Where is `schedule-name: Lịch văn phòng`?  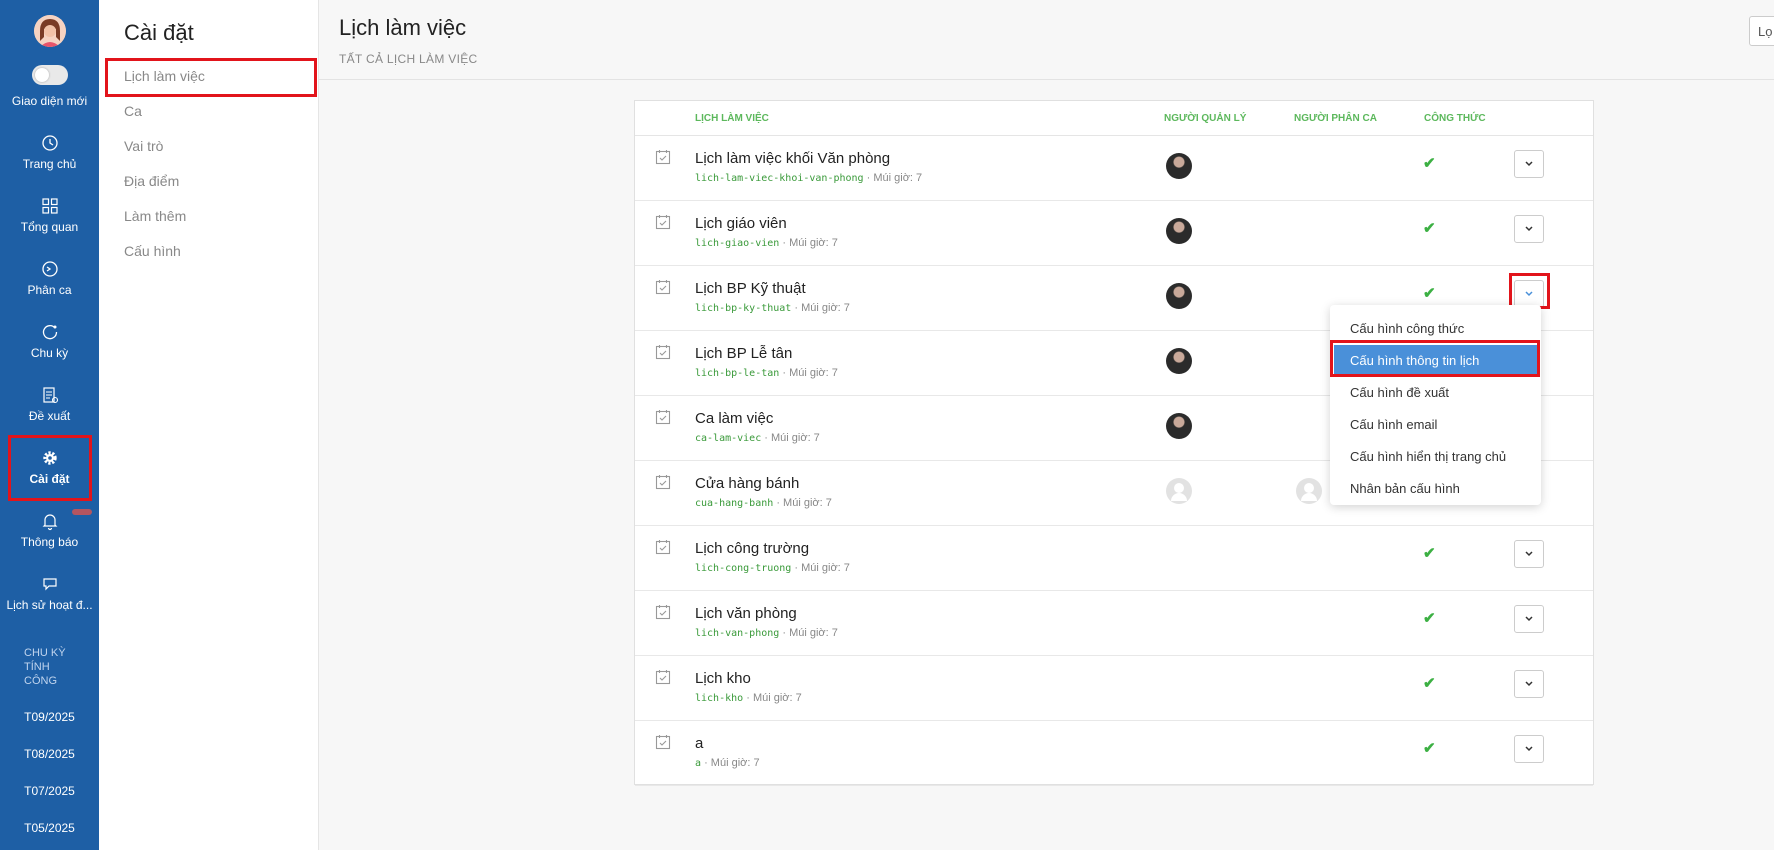 schedule-name: Lịch văn phòng is located at coordinates (746, 613).